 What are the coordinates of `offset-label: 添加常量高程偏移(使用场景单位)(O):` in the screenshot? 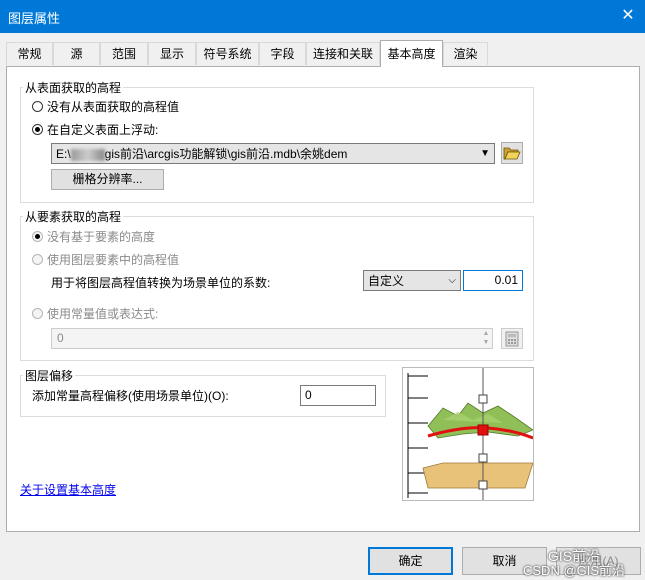 It's located at (130, 396).